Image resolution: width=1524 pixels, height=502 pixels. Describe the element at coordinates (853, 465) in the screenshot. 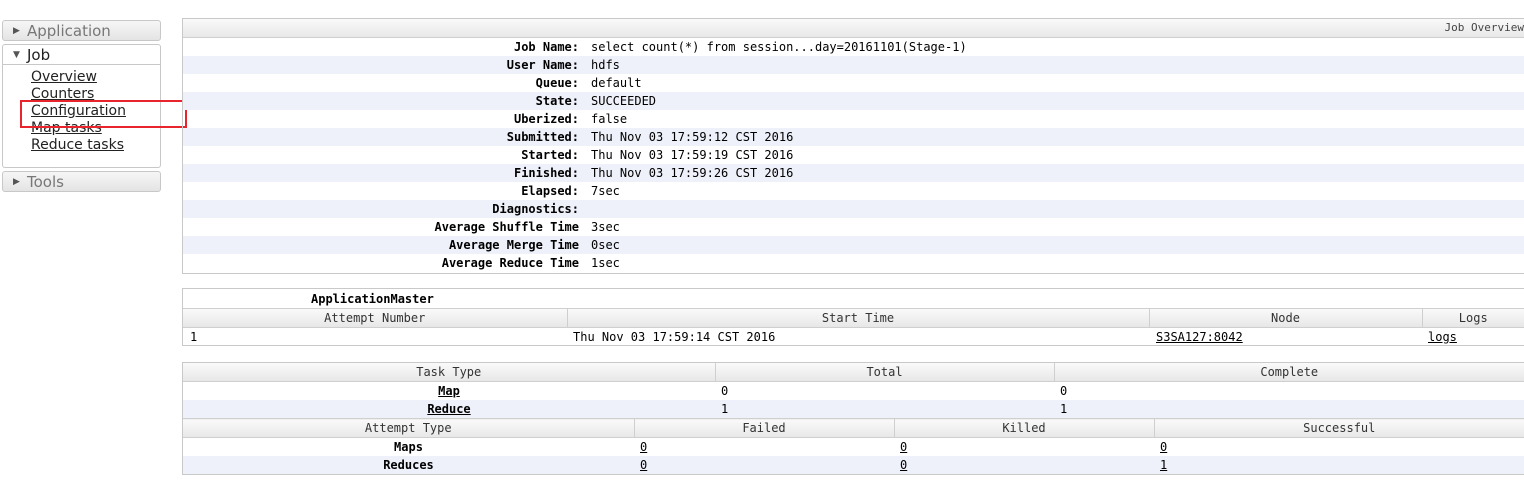

I see `table-row: Reduces 0 0 1` at that location.